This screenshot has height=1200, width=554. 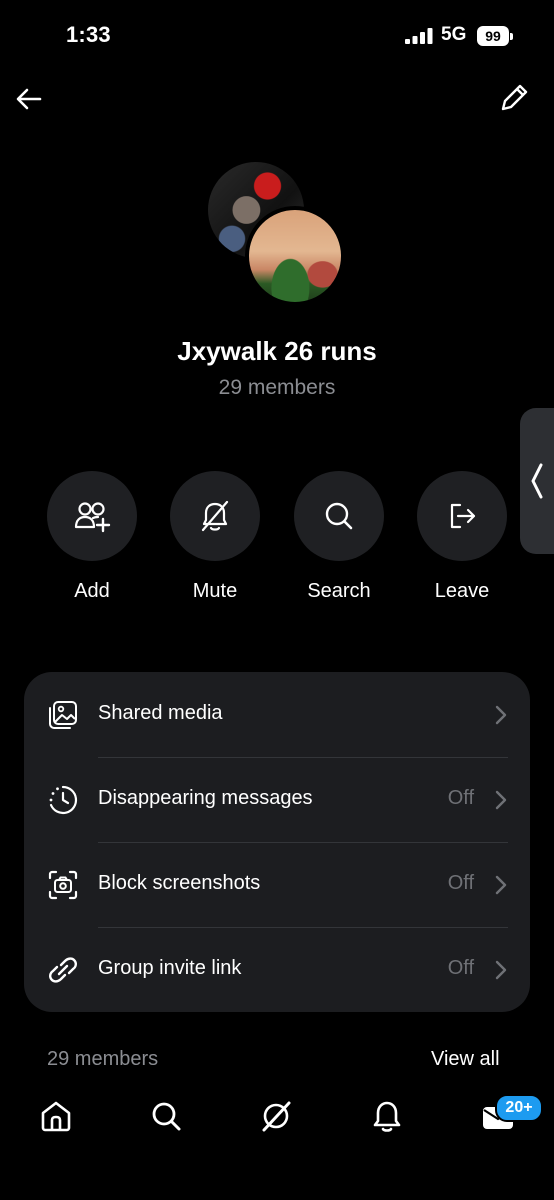 What do you see at coordinates (63, 800) in the screenshot?
I see `timer-icon` at bounding box center [63, 800].